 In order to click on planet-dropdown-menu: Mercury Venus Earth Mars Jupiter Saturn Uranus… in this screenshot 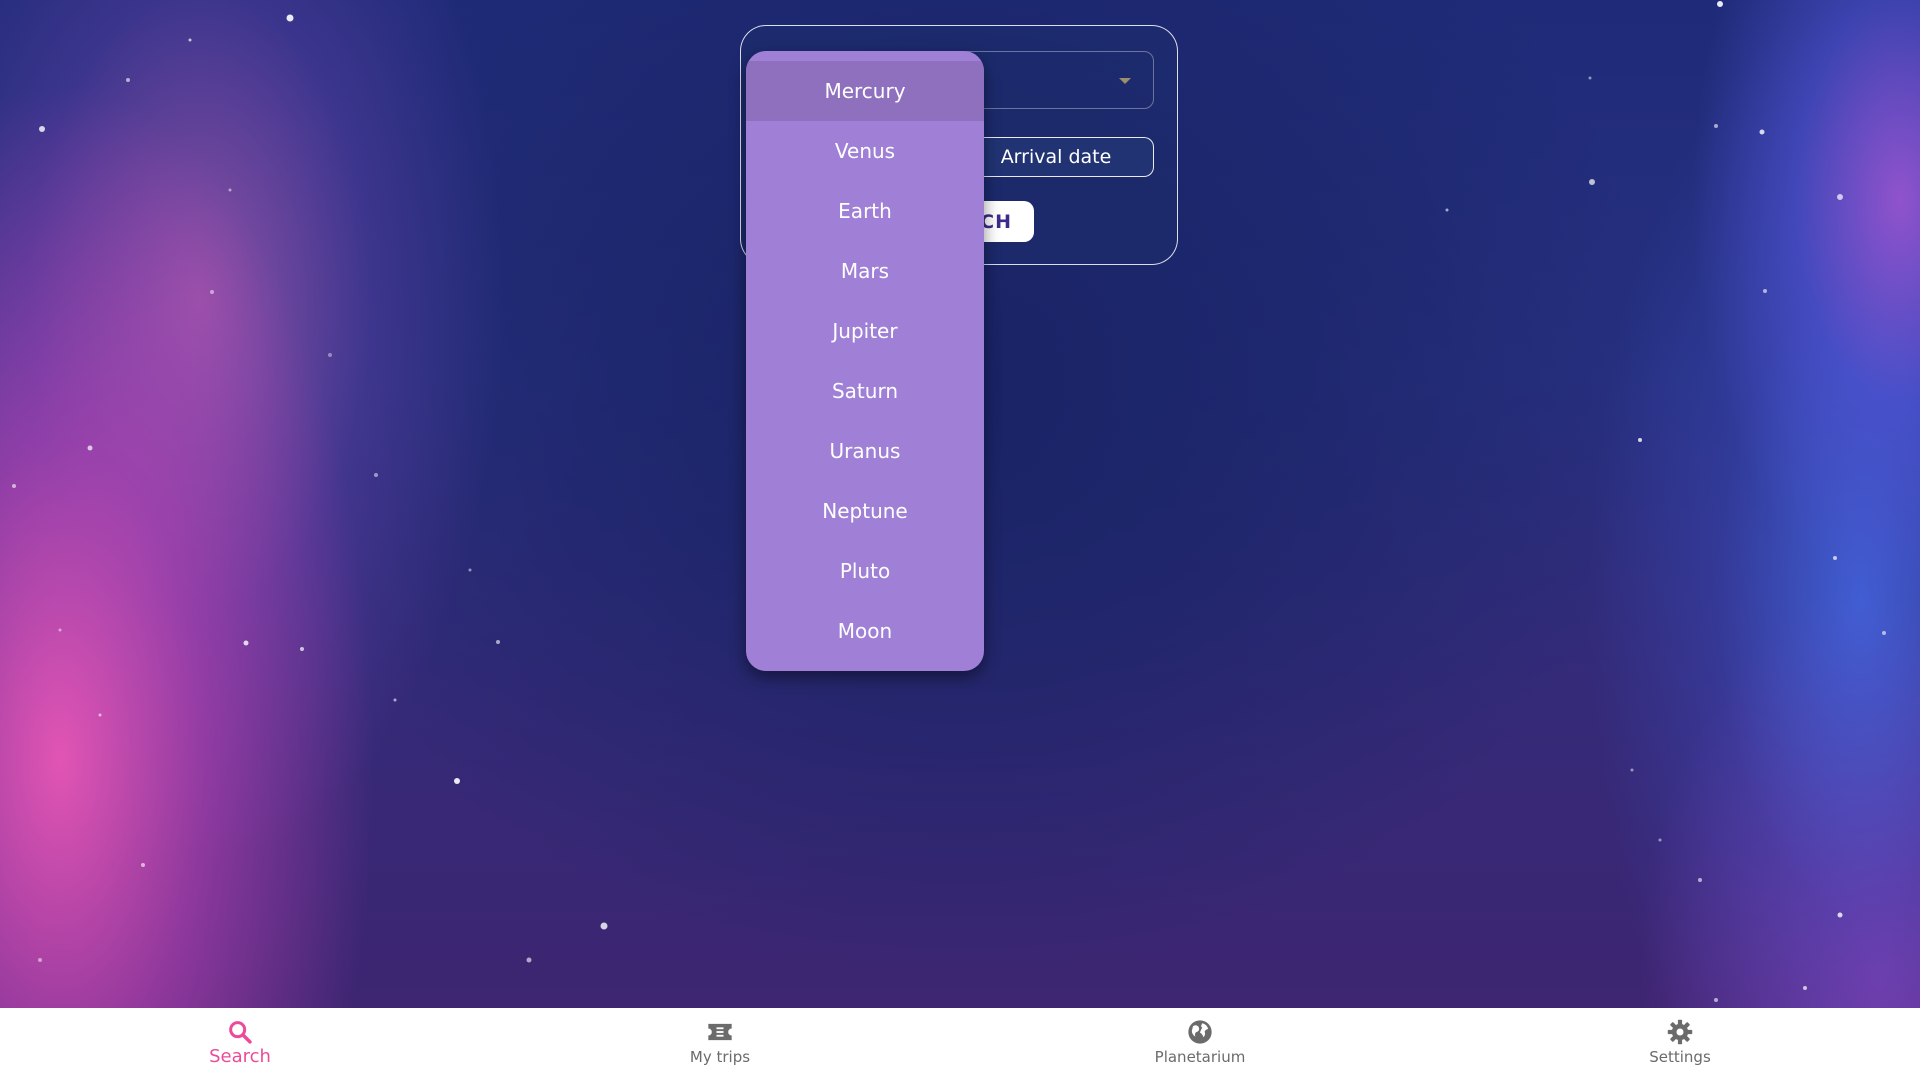, I will do `click(865, 361)`.